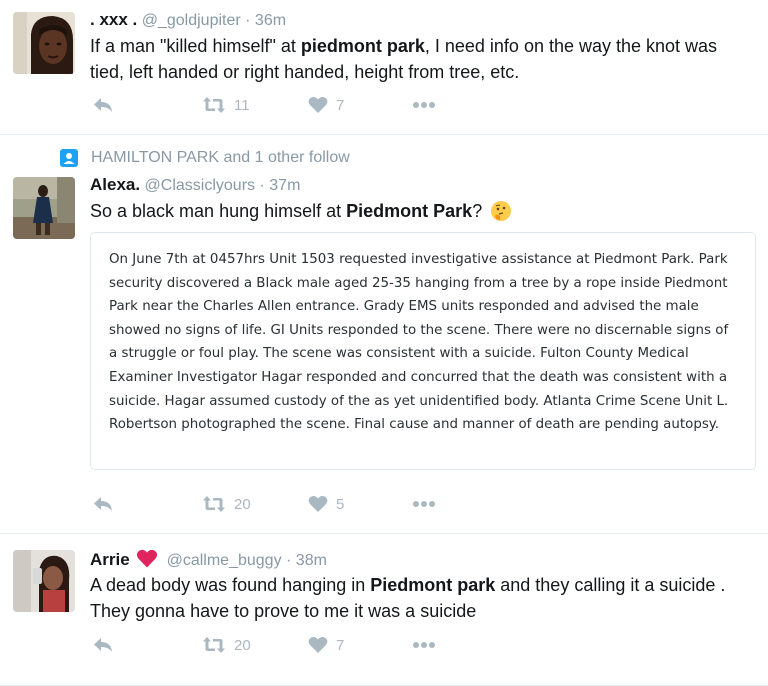 This screenshot has width=768, height=686. What do you see at coordinates (110, 559) in the screenshot?
I see `display-name: Arrie` at bounding box center [110, 559].